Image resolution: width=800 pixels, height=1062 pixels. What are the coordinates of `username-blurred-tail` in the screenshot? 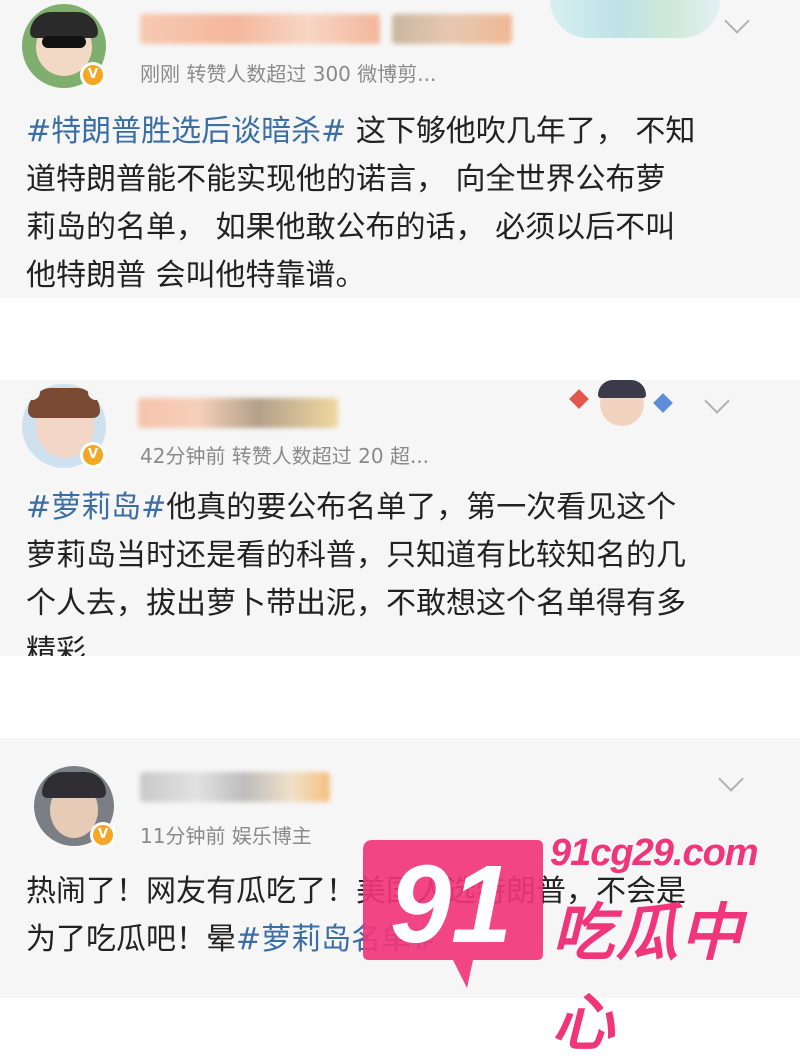 It's located at (452, 29).